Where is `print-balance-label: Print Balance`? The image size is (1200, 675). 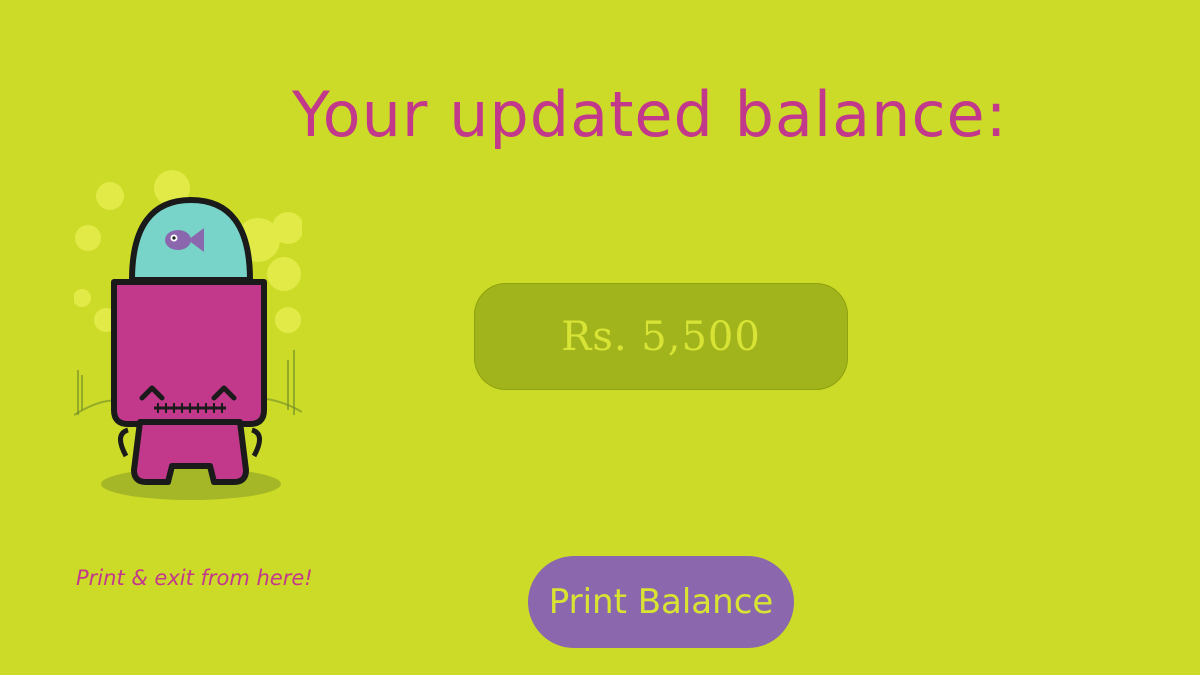
print-balance-label: Print Balance is located at coordinates (661, 602).